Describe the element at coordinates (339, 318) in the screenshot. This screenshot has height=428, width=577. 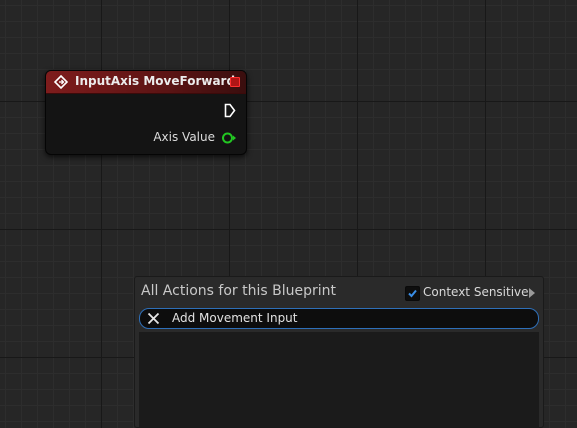
I see `search-input: Add Movement Input` at that location.